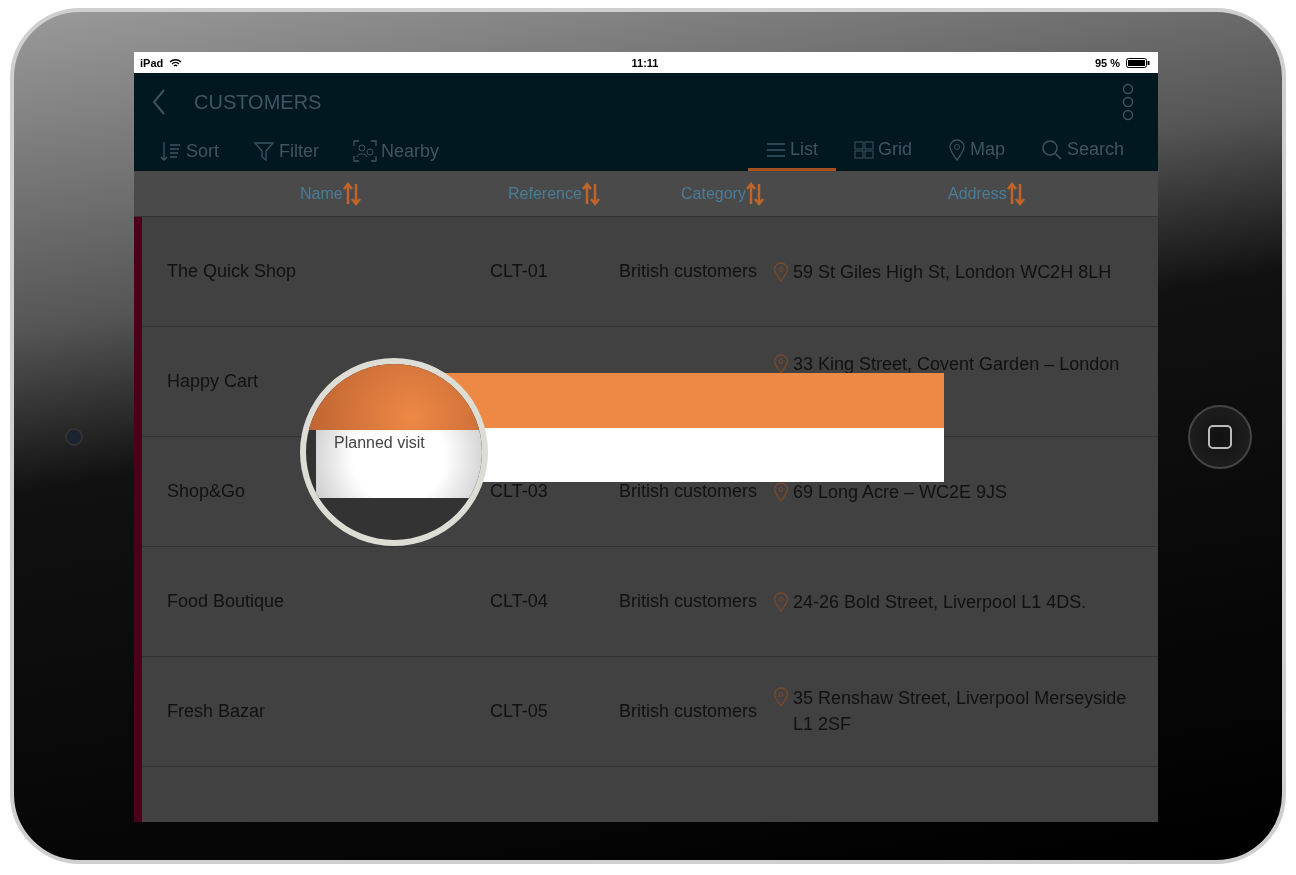 The width and height of the screenshot is (1296, 875). Describe the element at coordinates (396, 151) in the screenshot. I see `nearby-button: Nearby` at that location.